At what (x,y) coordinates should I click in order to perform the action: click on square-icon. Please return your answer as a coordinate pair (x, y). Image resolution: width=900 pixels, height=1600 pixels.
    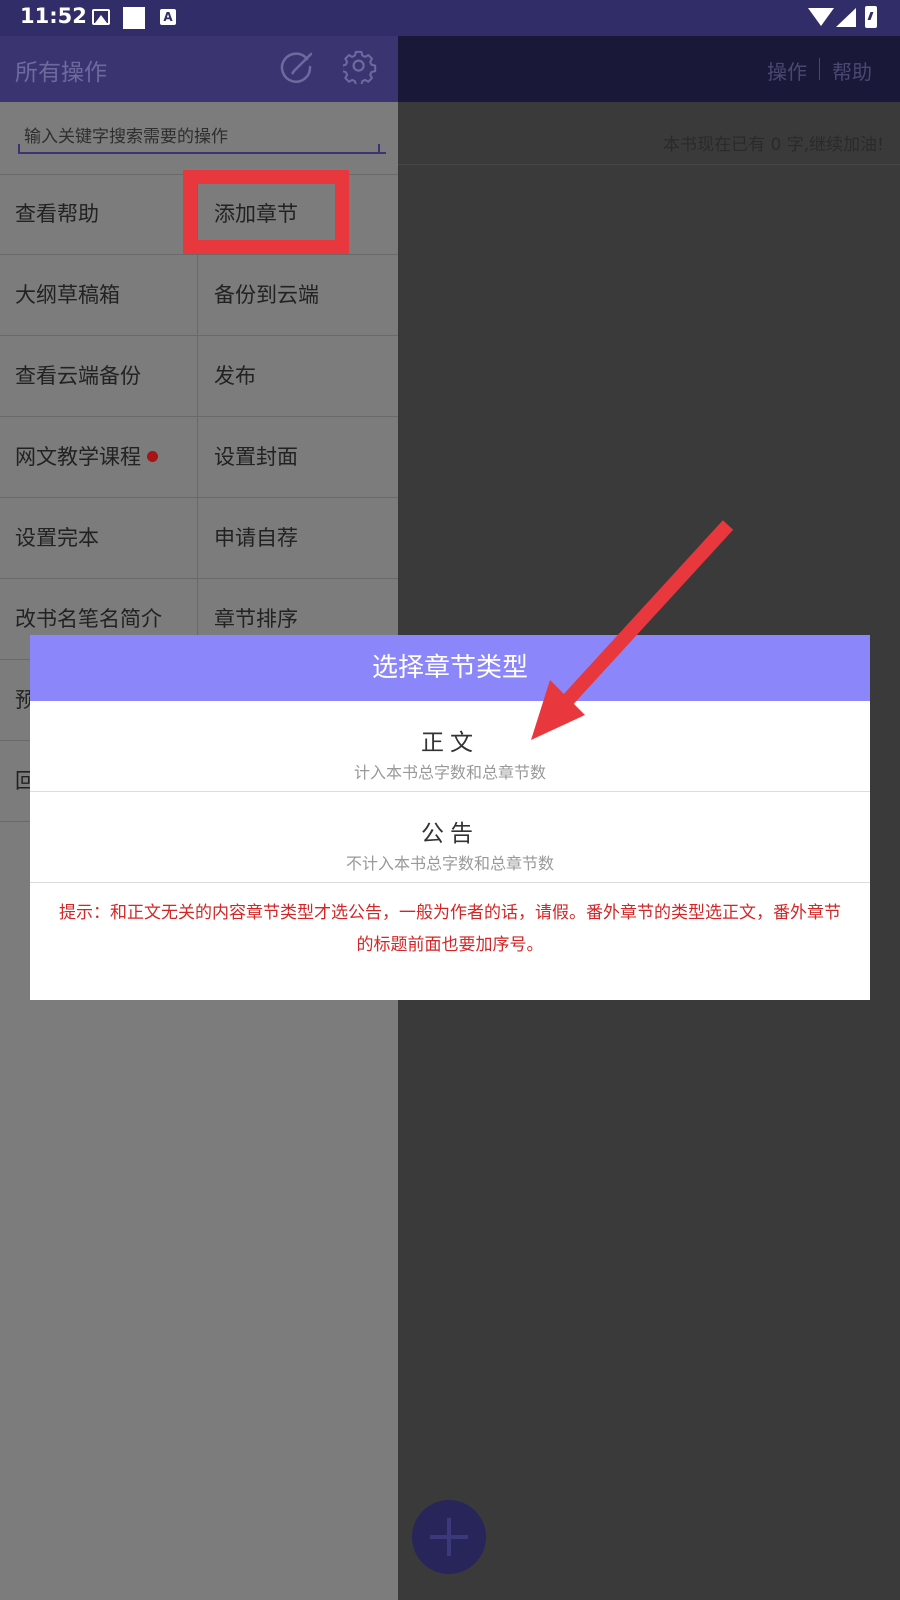
    Looking at the image, I should click on (134, 18).